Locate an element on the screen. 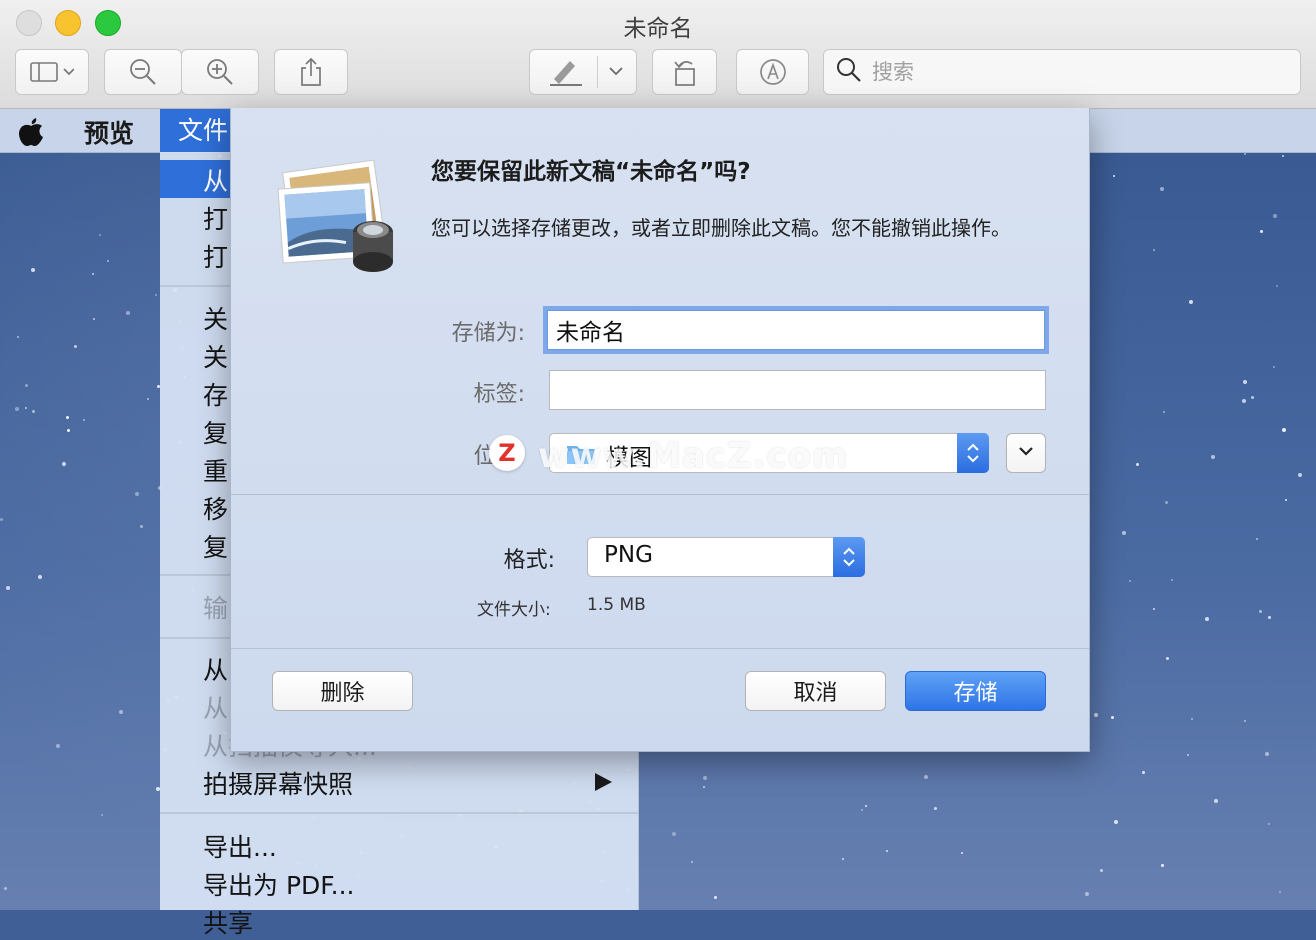  rotate-icon is located at coordinates (685, 72).